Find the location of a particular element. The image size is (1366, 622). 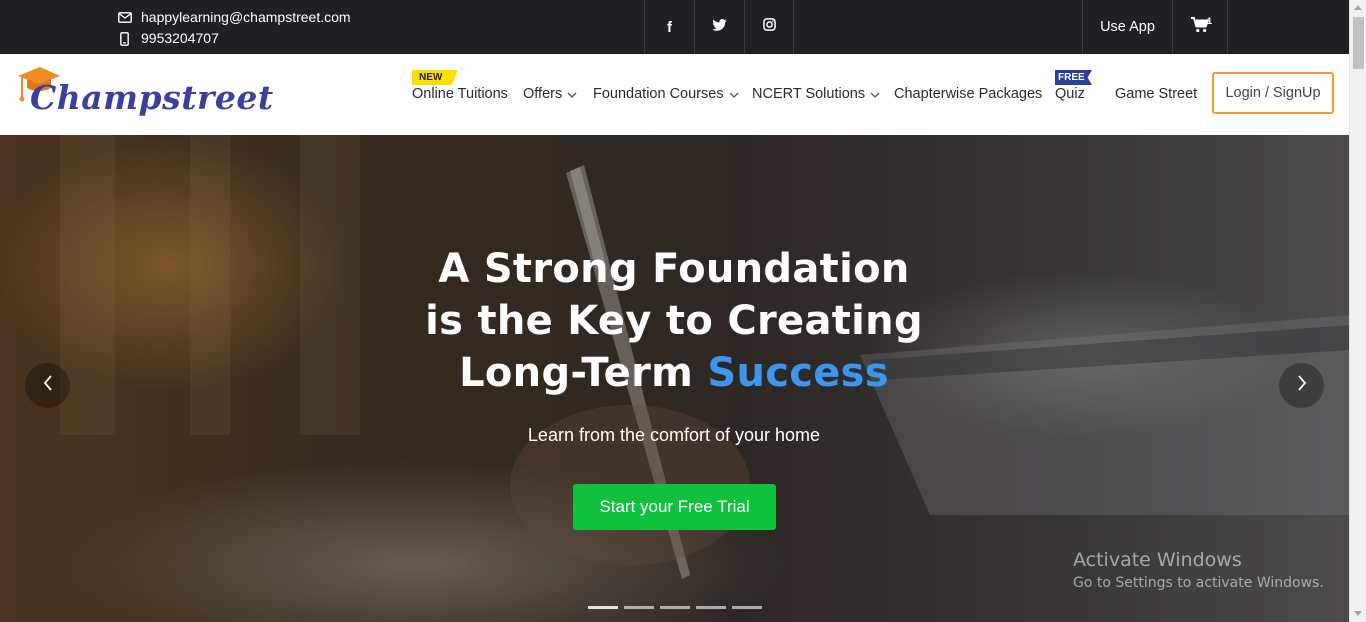

instagram-icon is located at coordinates (769, 27).